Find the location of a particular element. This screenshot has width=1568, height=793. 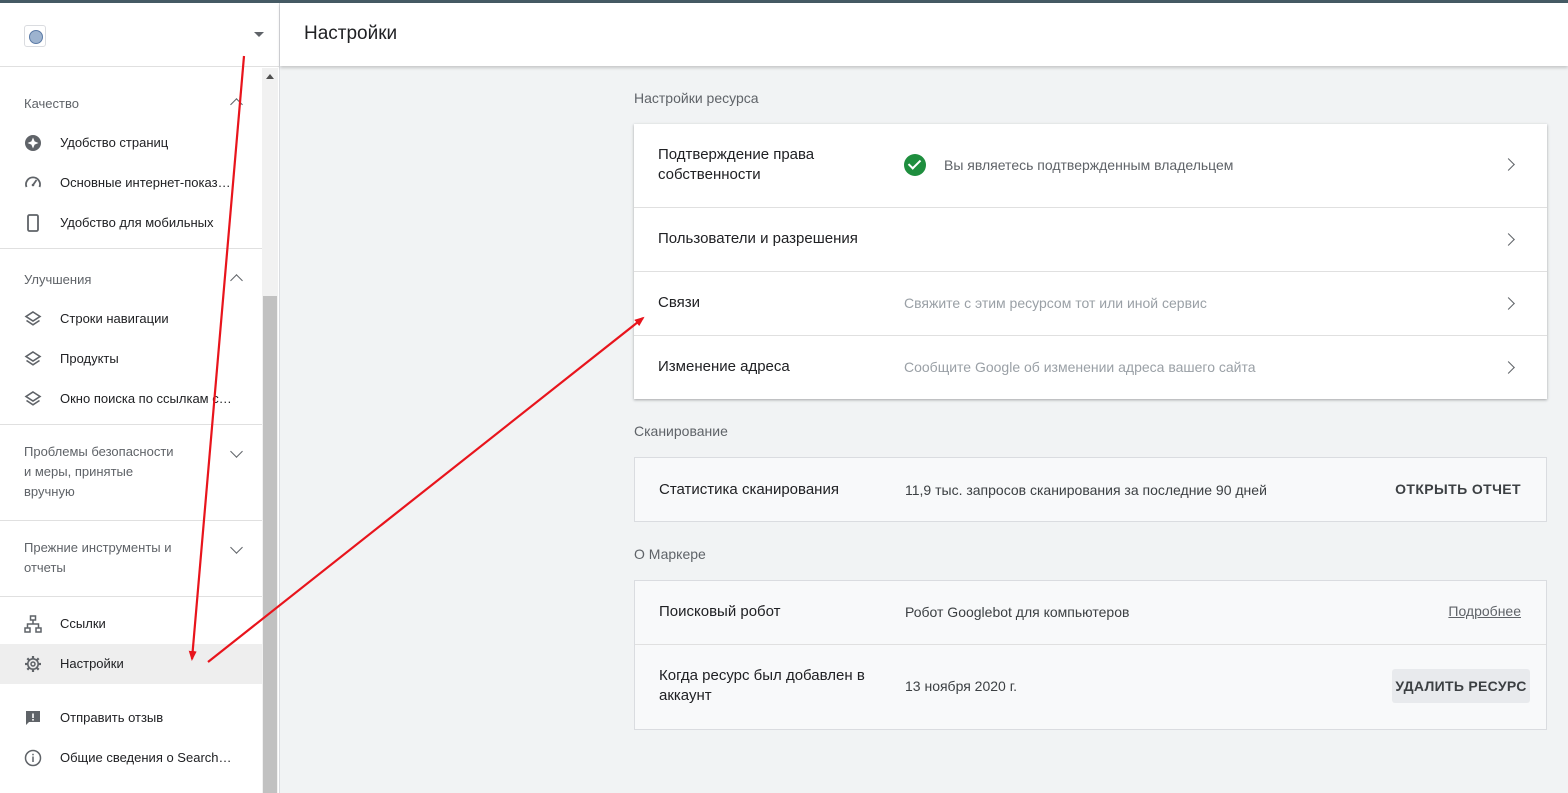

sidebar-item-links: Ссылки is located at coordinates (131, 624).